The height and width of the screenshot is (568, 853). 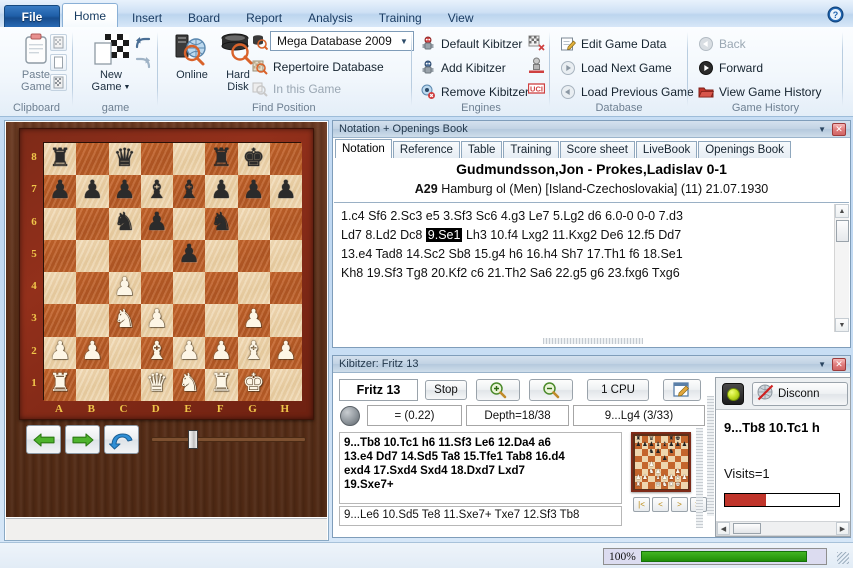 I want to click on analysis-line: exd4 17.Sxd4 Sxd4 18.Dxd7 Lxd7, so click(x=480, y=471).